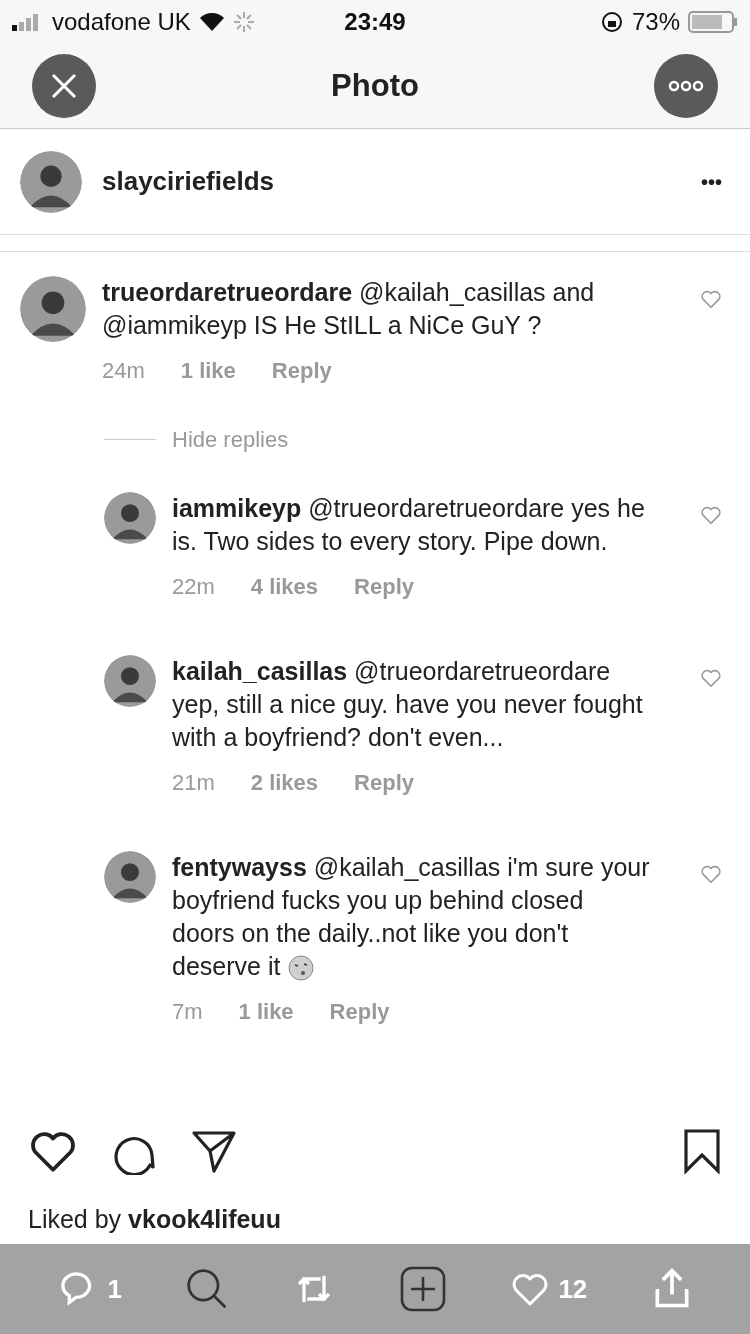 Image resolution: width=750 pixels, height=1334 pixels. Describe the element at coordinates (702, 1150) in the screenshot. I see `bookmark-icon` at that location.